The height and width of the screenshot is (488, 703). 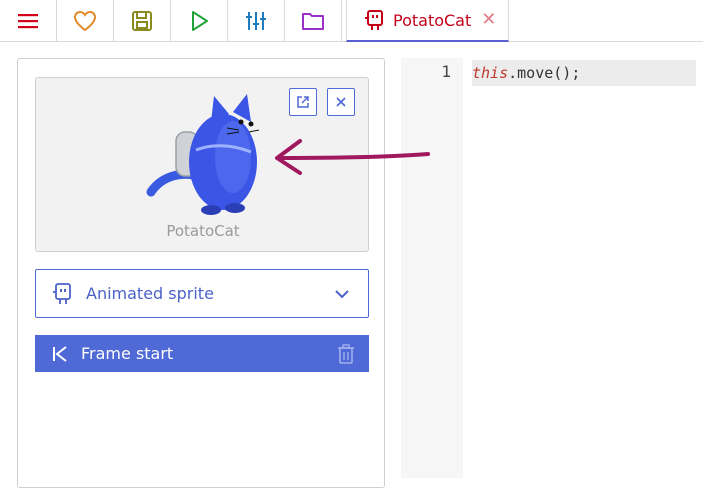 What do you see at coordinates (346, 353) in the screenshot?
I see `trash-icon` at bounding box center [346, 353].